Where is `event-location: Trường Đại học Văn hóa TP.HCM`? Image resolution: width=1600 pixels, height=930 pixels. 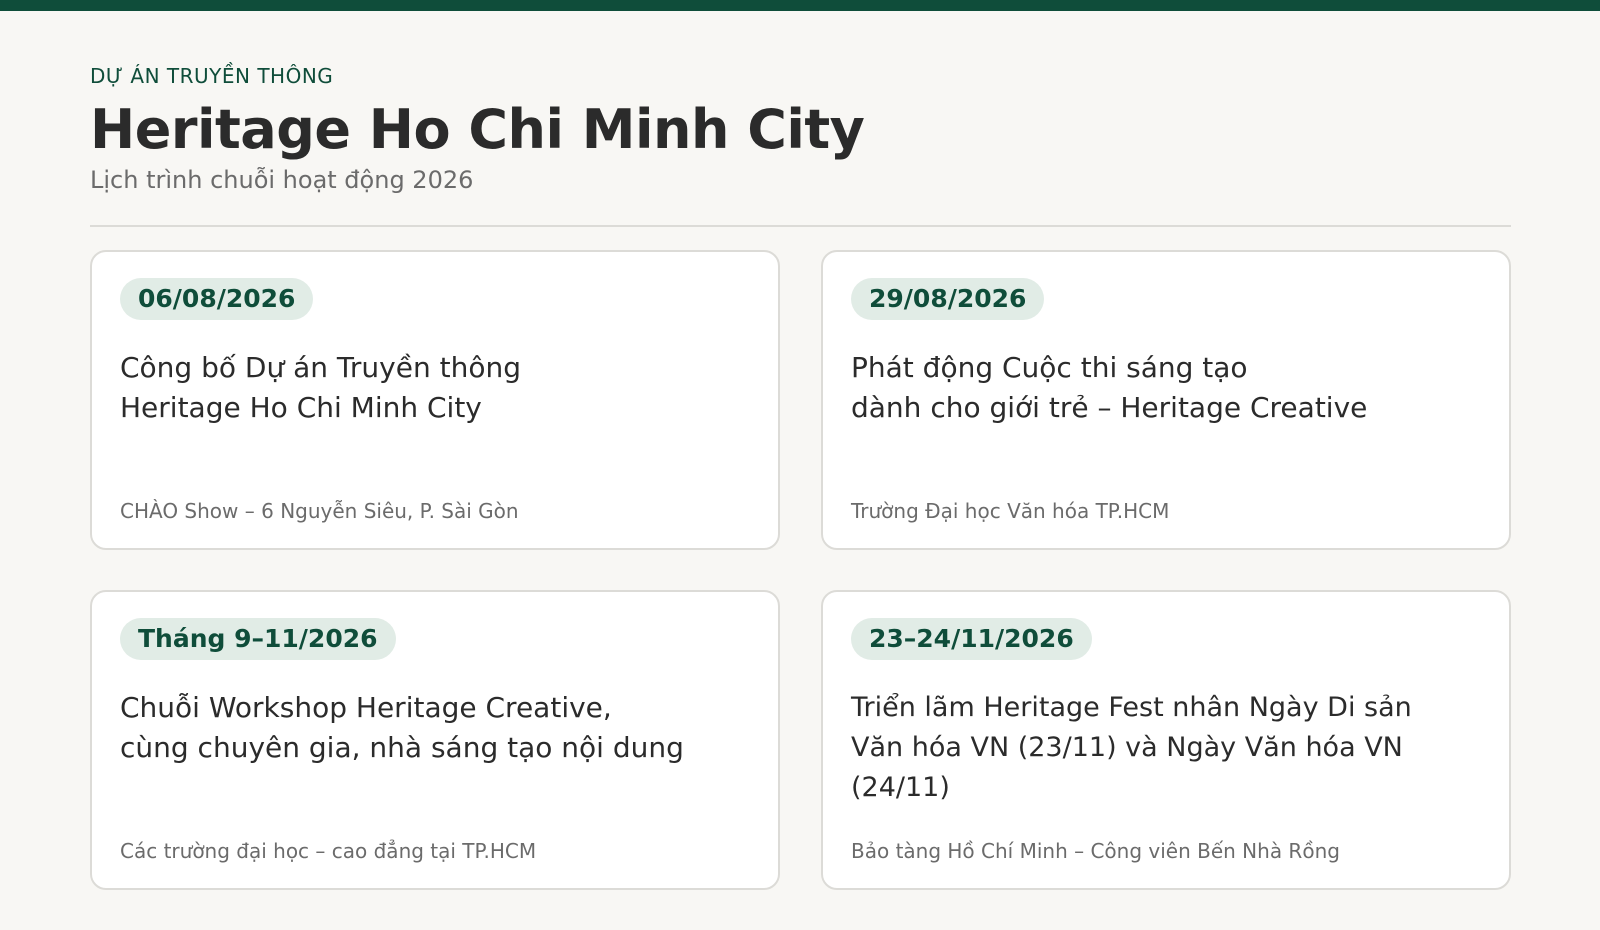
event-location: Trường Đại học Văn hóa TP.HCM is located at coordinates (1010, 511).